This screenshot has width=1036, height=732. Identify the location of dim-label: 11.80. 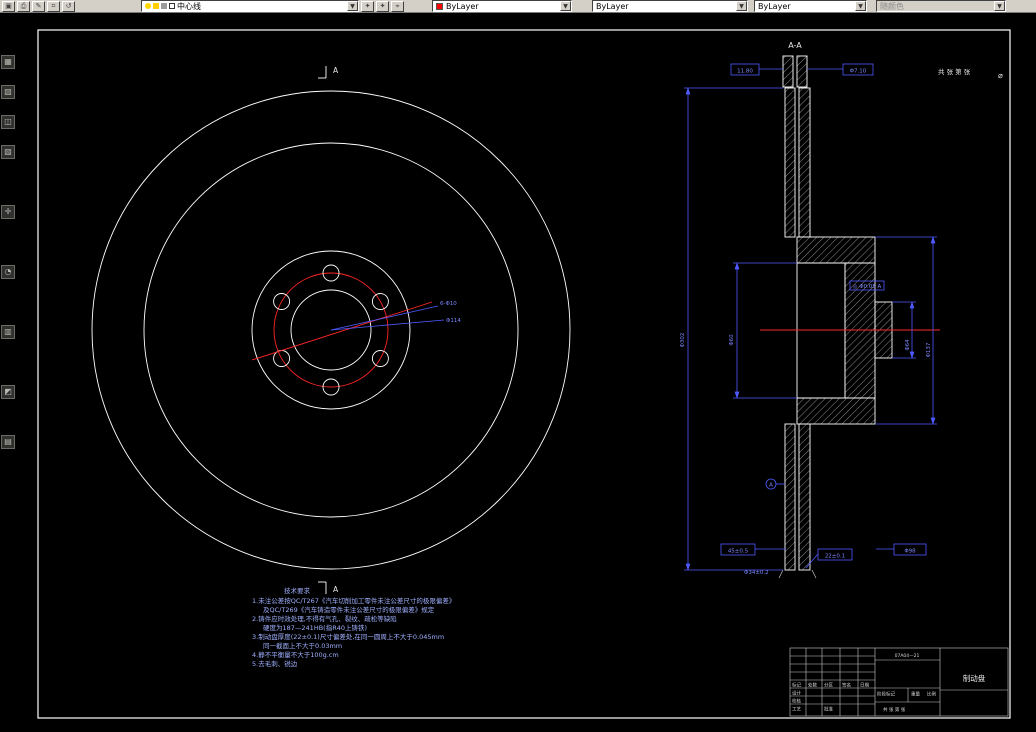
(745, 72).